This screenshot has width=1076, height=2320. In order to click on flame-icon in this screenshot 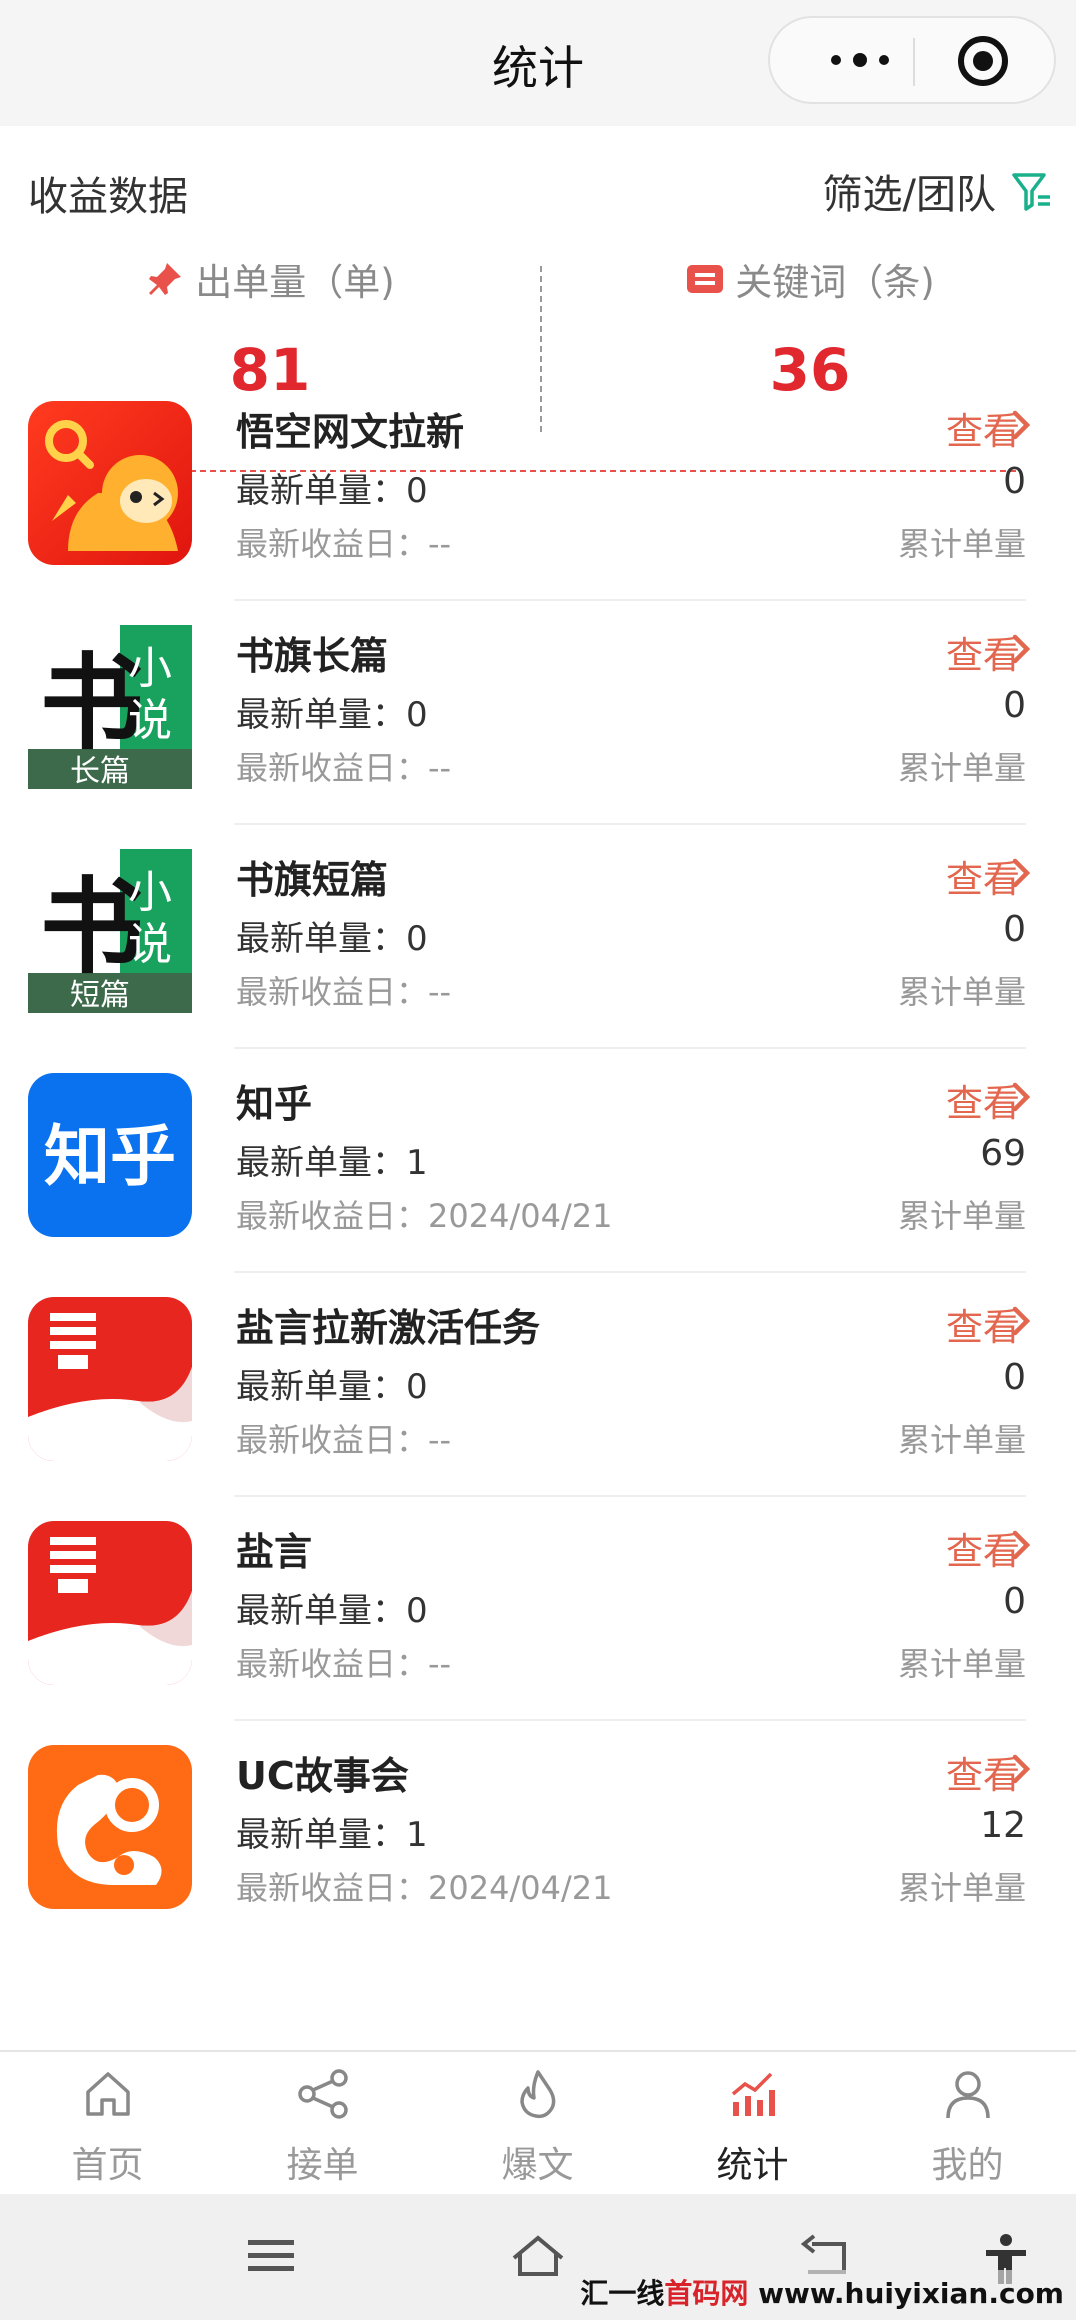, I will do `click(538, 2094)`.